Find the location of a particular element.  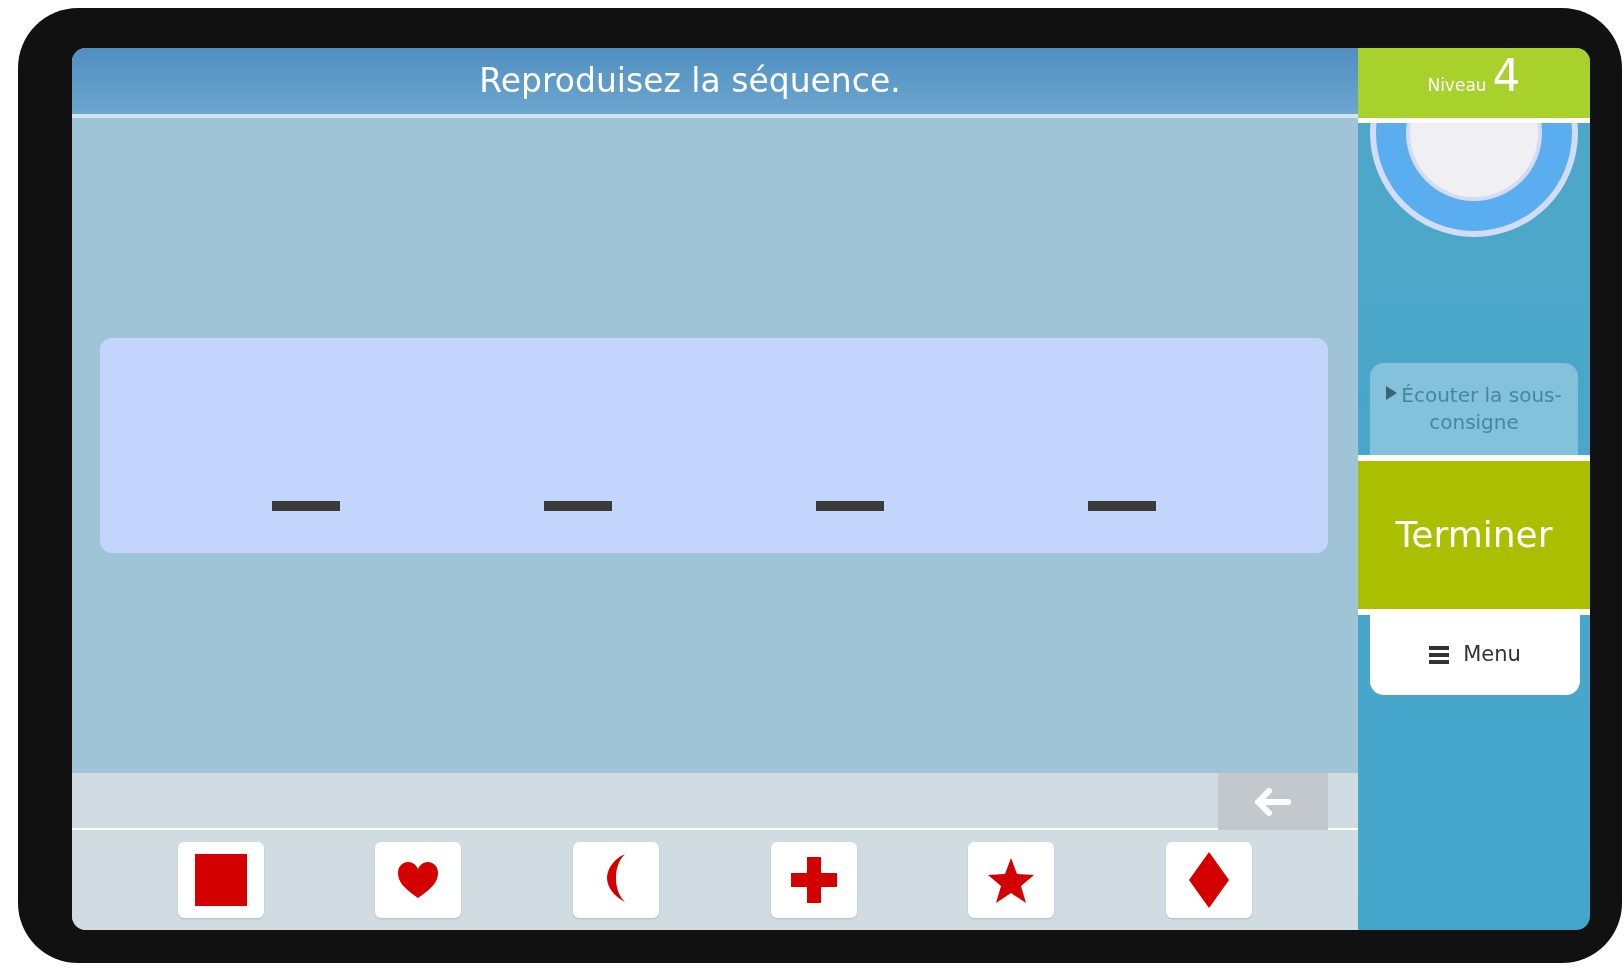

star-icon is located at coordinates (1011, 880).